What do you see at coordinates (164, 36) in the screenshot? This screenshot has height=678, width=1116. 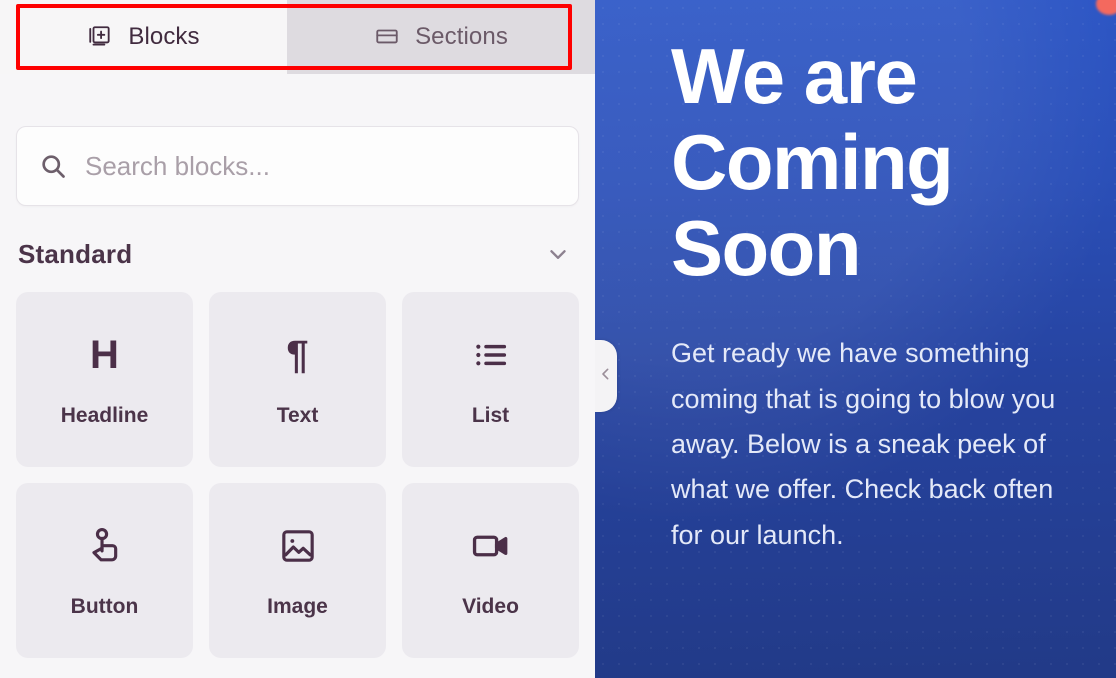 I see `tab-blocks-label: Blocks` at bounding box center [164, 36].